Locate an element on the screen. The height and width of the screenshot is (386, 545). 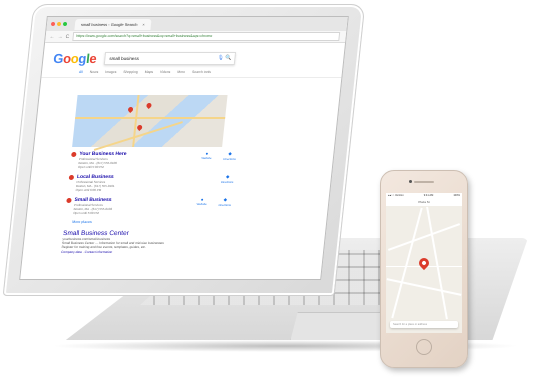
phone-map is located at coordinates (424, 263).